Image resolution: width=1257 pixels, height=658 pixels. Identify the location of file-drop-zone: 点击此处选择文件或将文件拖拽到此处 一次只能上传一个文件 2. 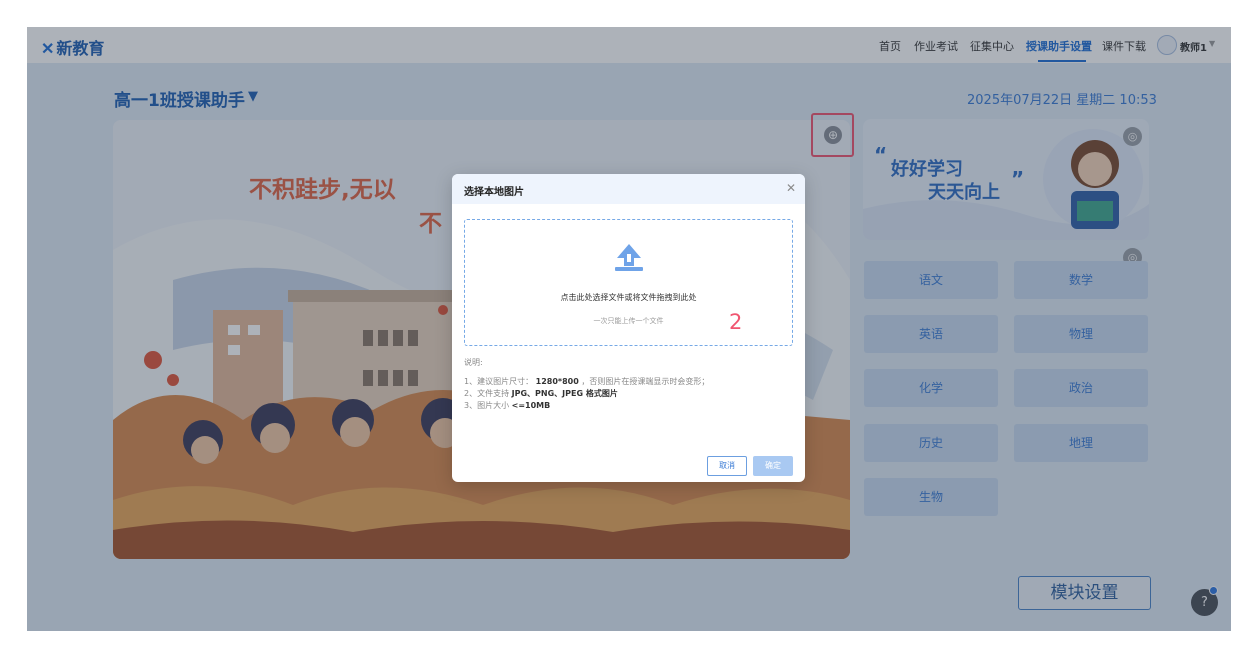
(628, 282).